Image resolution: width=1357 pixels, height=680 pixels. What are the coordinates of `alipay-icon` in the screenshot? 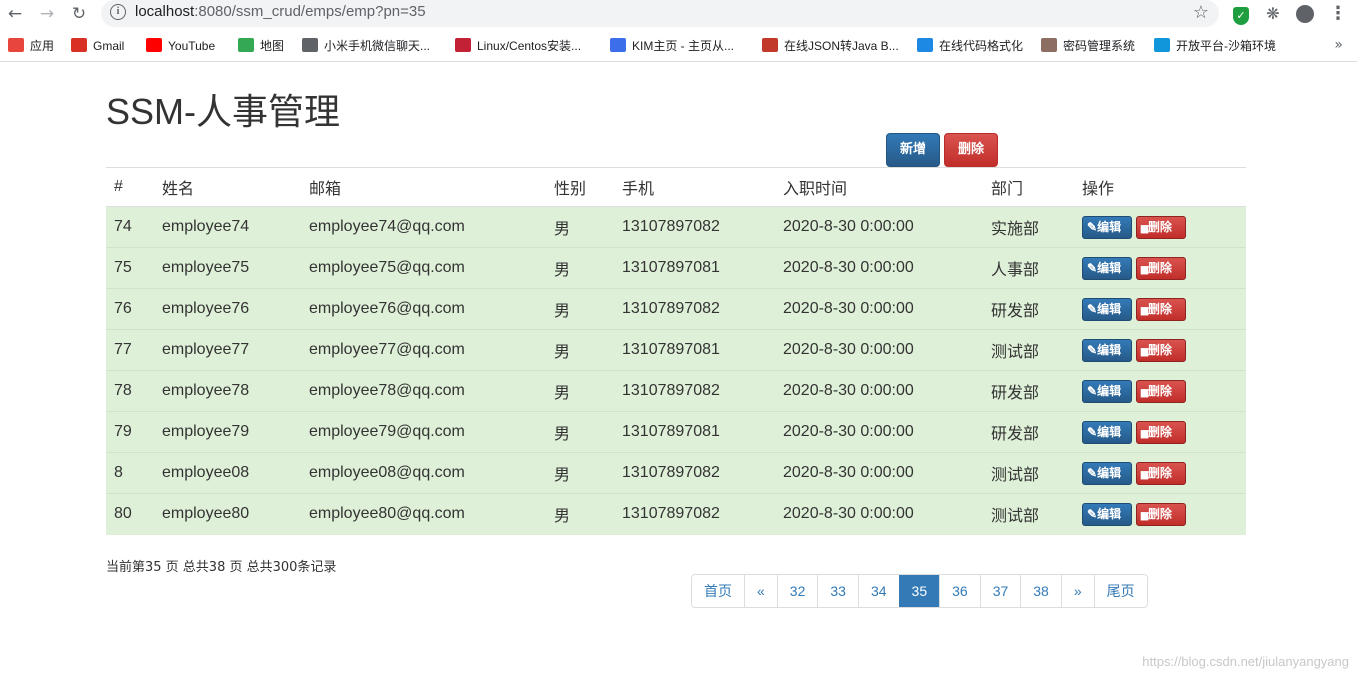 It's located at (1162, 45).